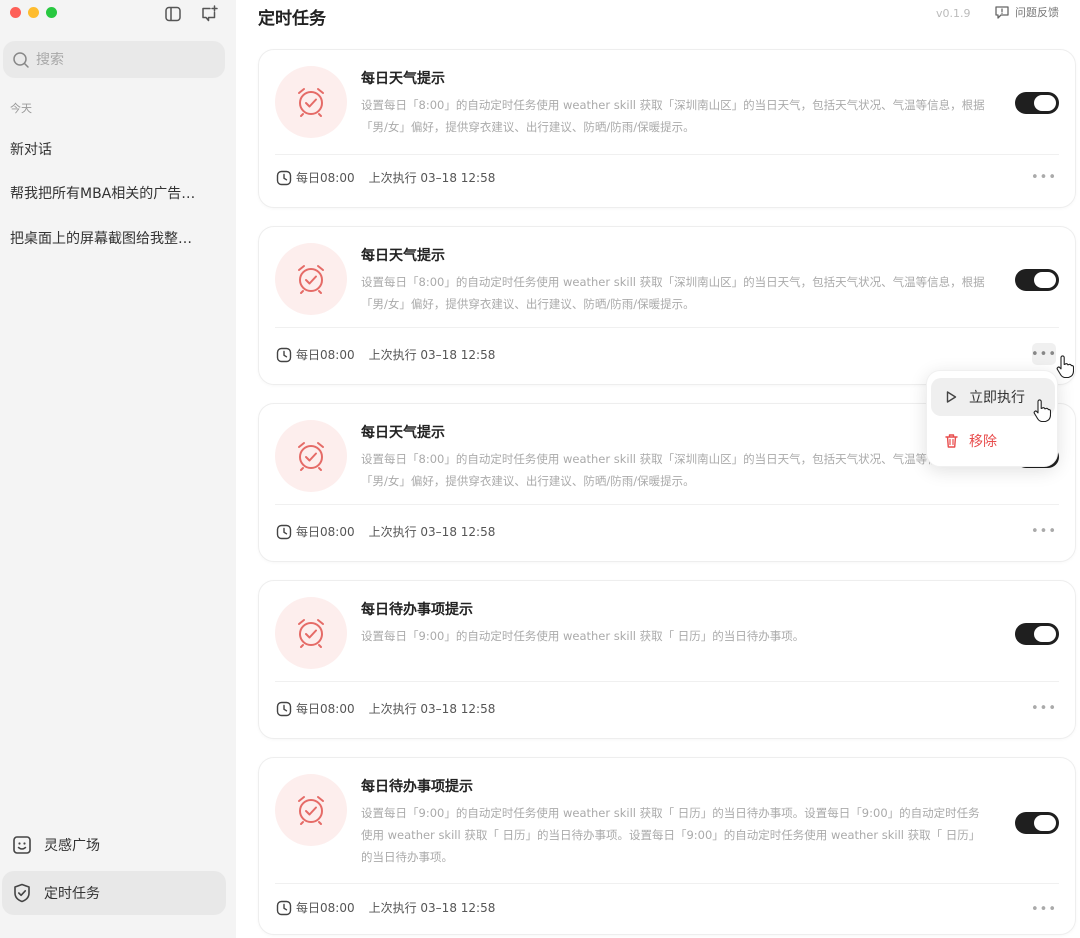 Image resolution: width=1080 pixels, height=938 pixels. I want to click on search-icon, so click(21, 60).